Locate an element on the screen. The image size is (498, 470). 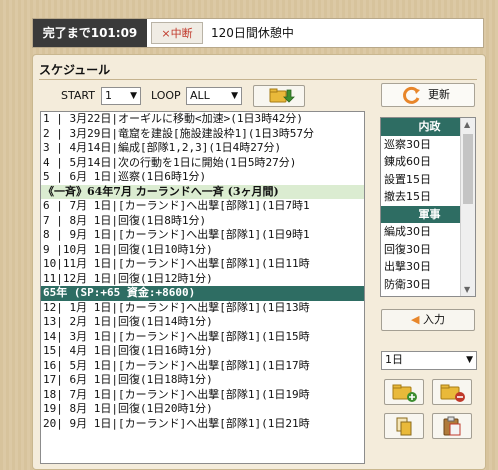
panel-divider is located at coordinates (258, 79).